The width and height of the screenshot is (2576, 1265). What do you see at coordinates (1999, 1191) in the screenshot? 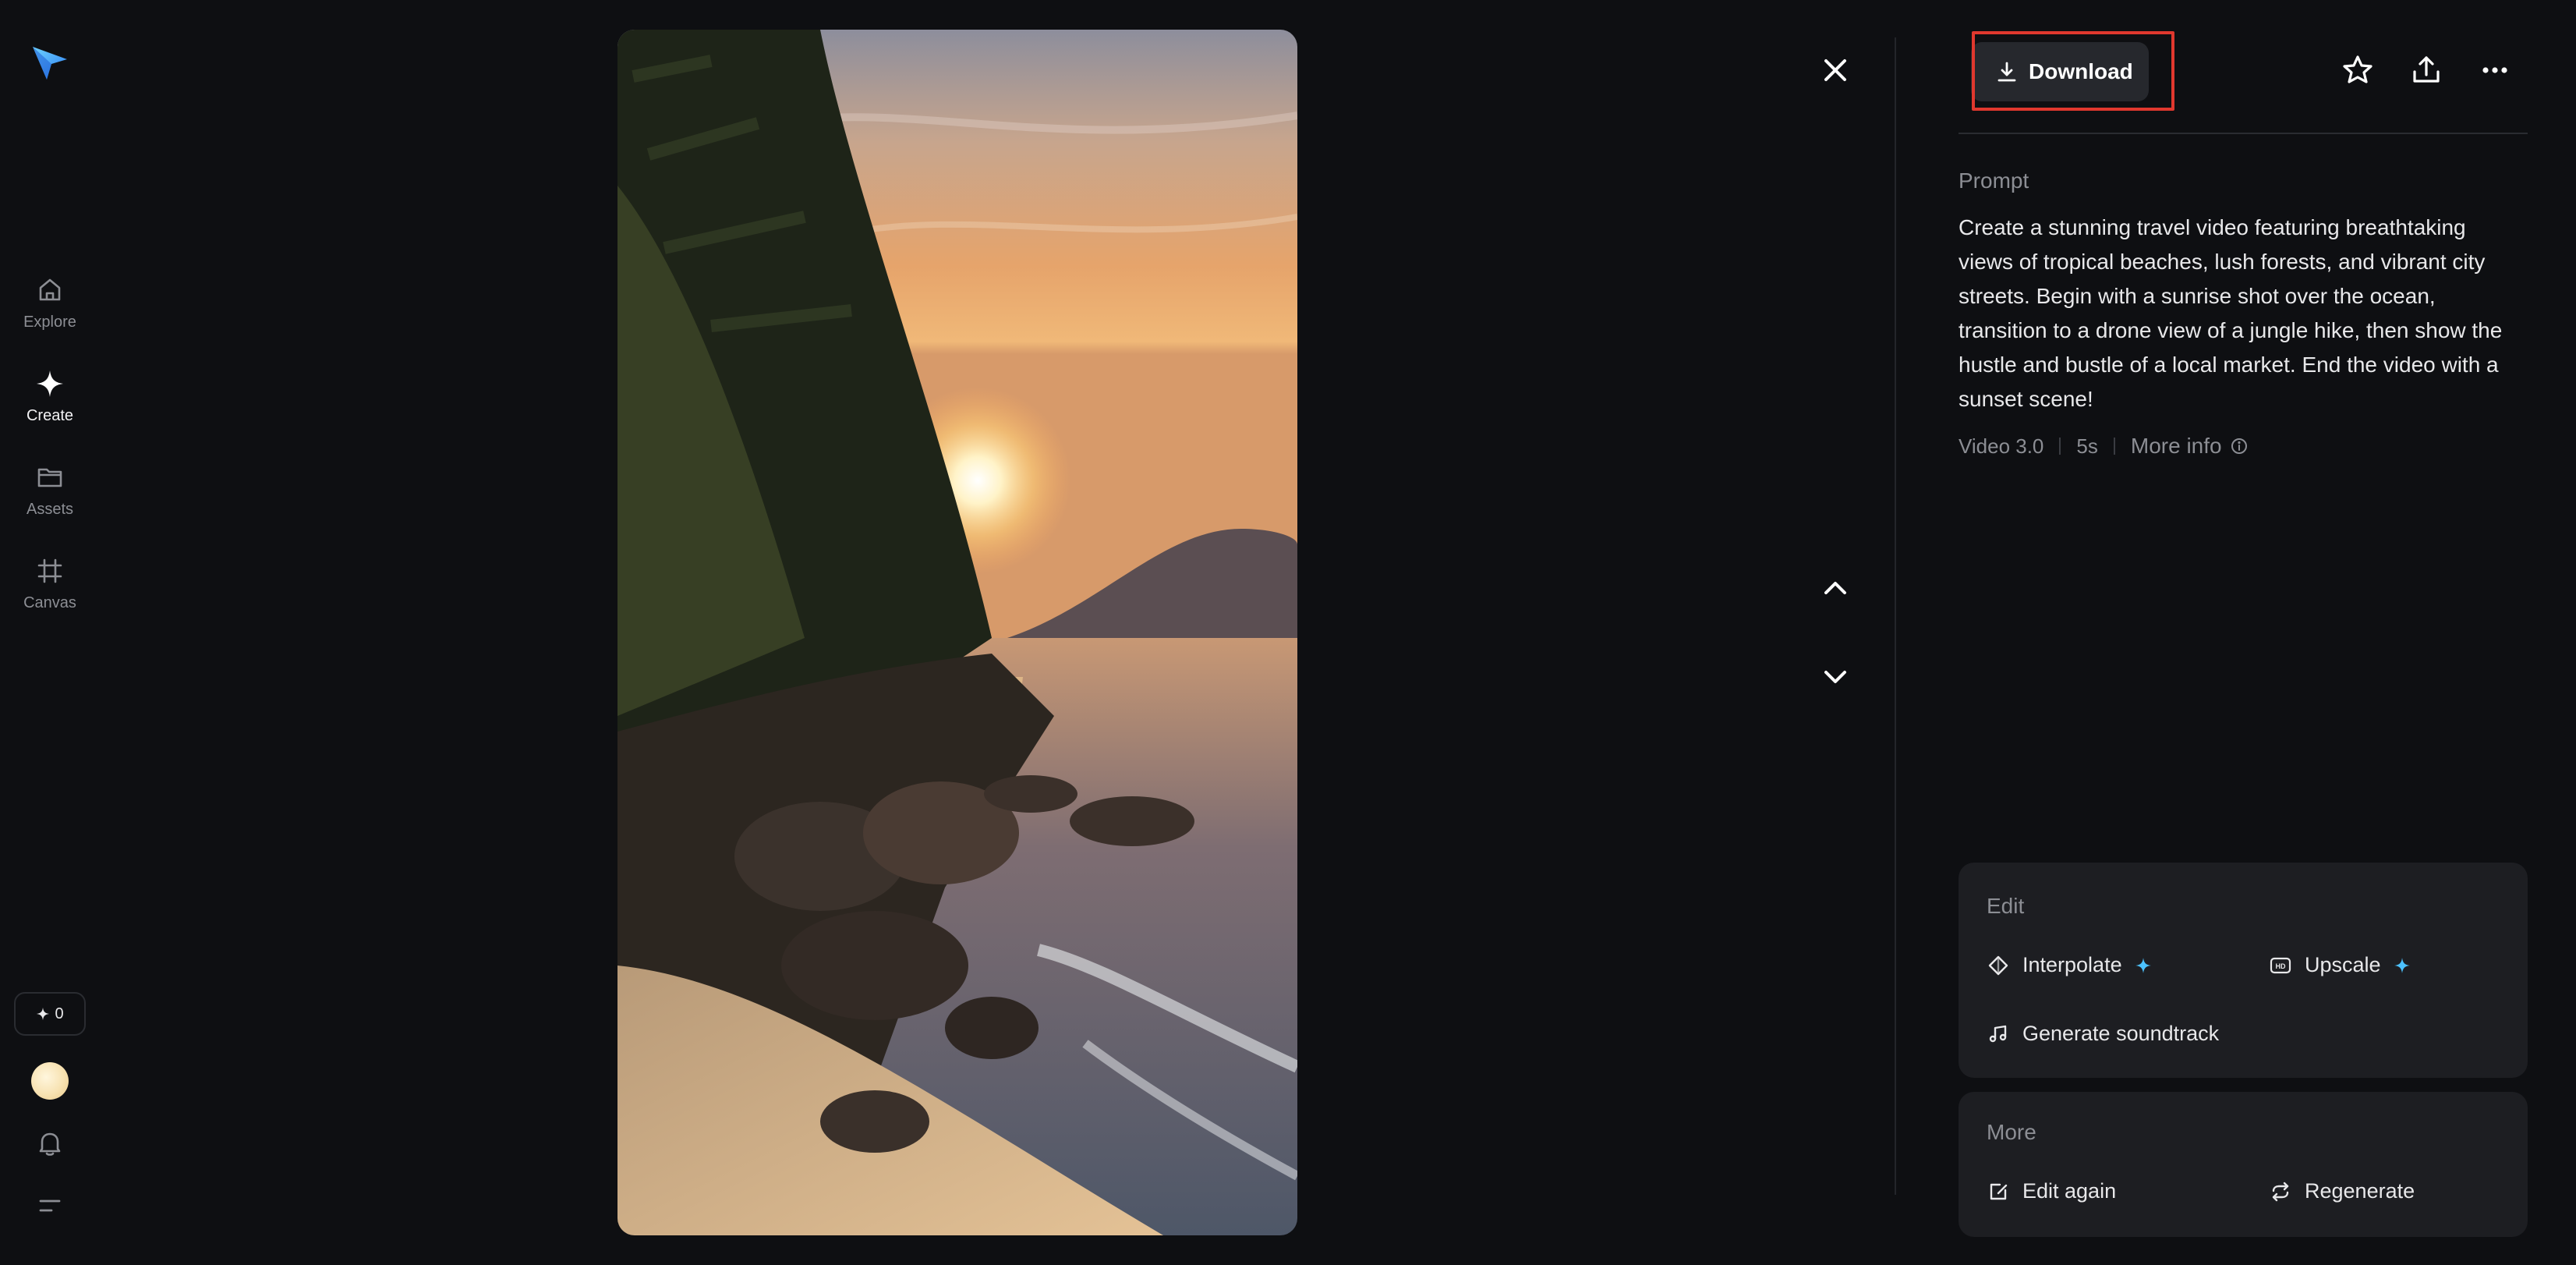
I see `edit-icon` at bounding box center [1999, 1191].